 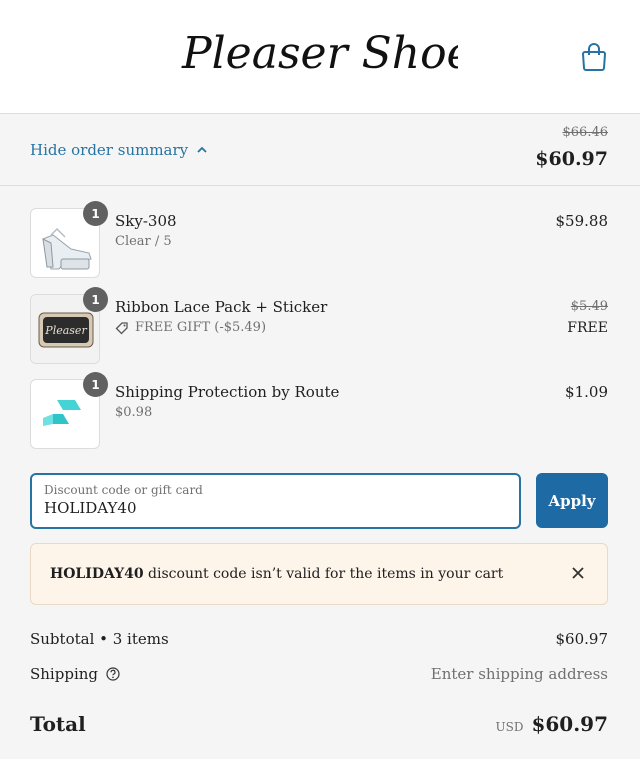 I want to click on close-icon-glyph, so click(x=578, y=573).